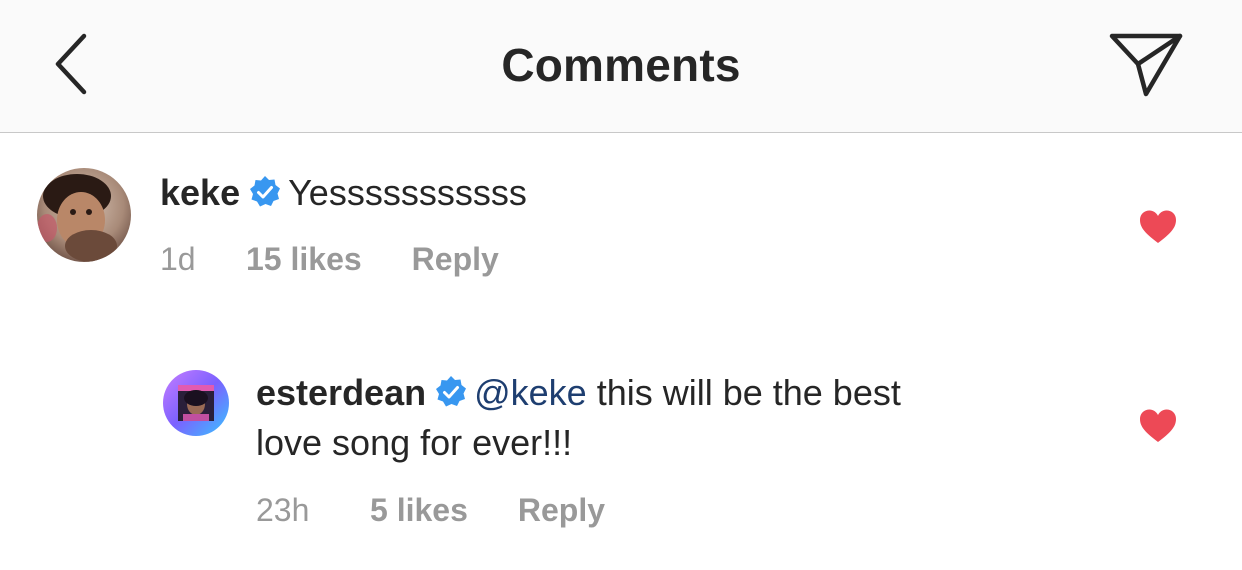 The height and width of the screenshot is (570, 1242). I want to click on mention-link: @keke, so click(530, 392).